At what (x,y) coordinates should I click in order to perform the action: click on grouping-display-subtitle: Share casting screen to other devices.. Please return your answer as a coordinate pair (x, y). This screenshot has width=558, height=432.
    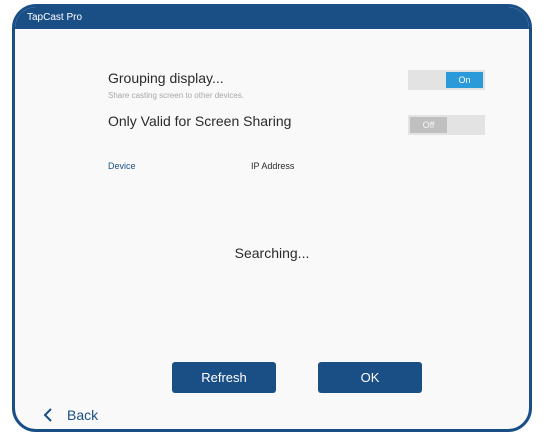
    Looking at the image, I should click on (176, 95).